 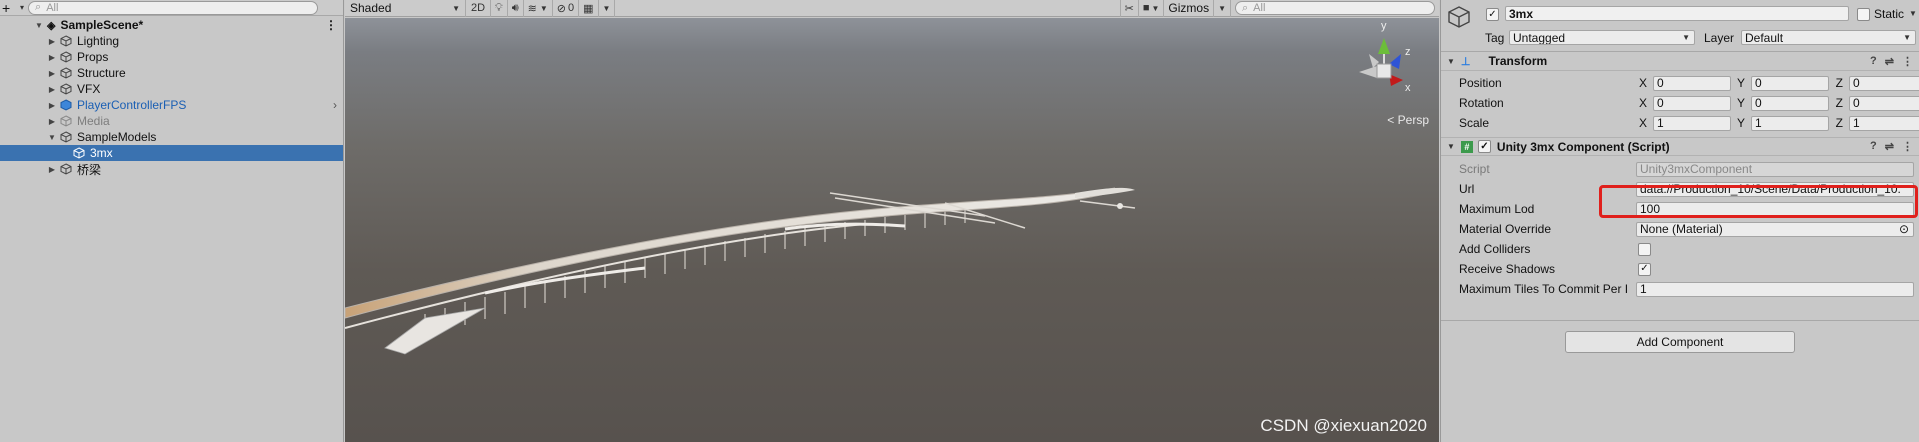 I want to click on chevron-down-icon: ▾, so click(x=22, y=7).